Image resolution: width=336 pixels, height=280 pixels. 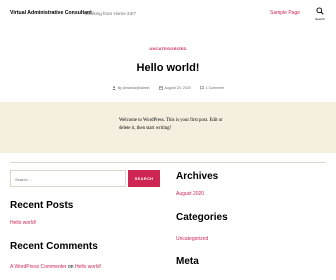 What do you see at coordinates (202, 217) in the screenshot?
I see `categories-heading: Categories` at bounding box center [202, 217].